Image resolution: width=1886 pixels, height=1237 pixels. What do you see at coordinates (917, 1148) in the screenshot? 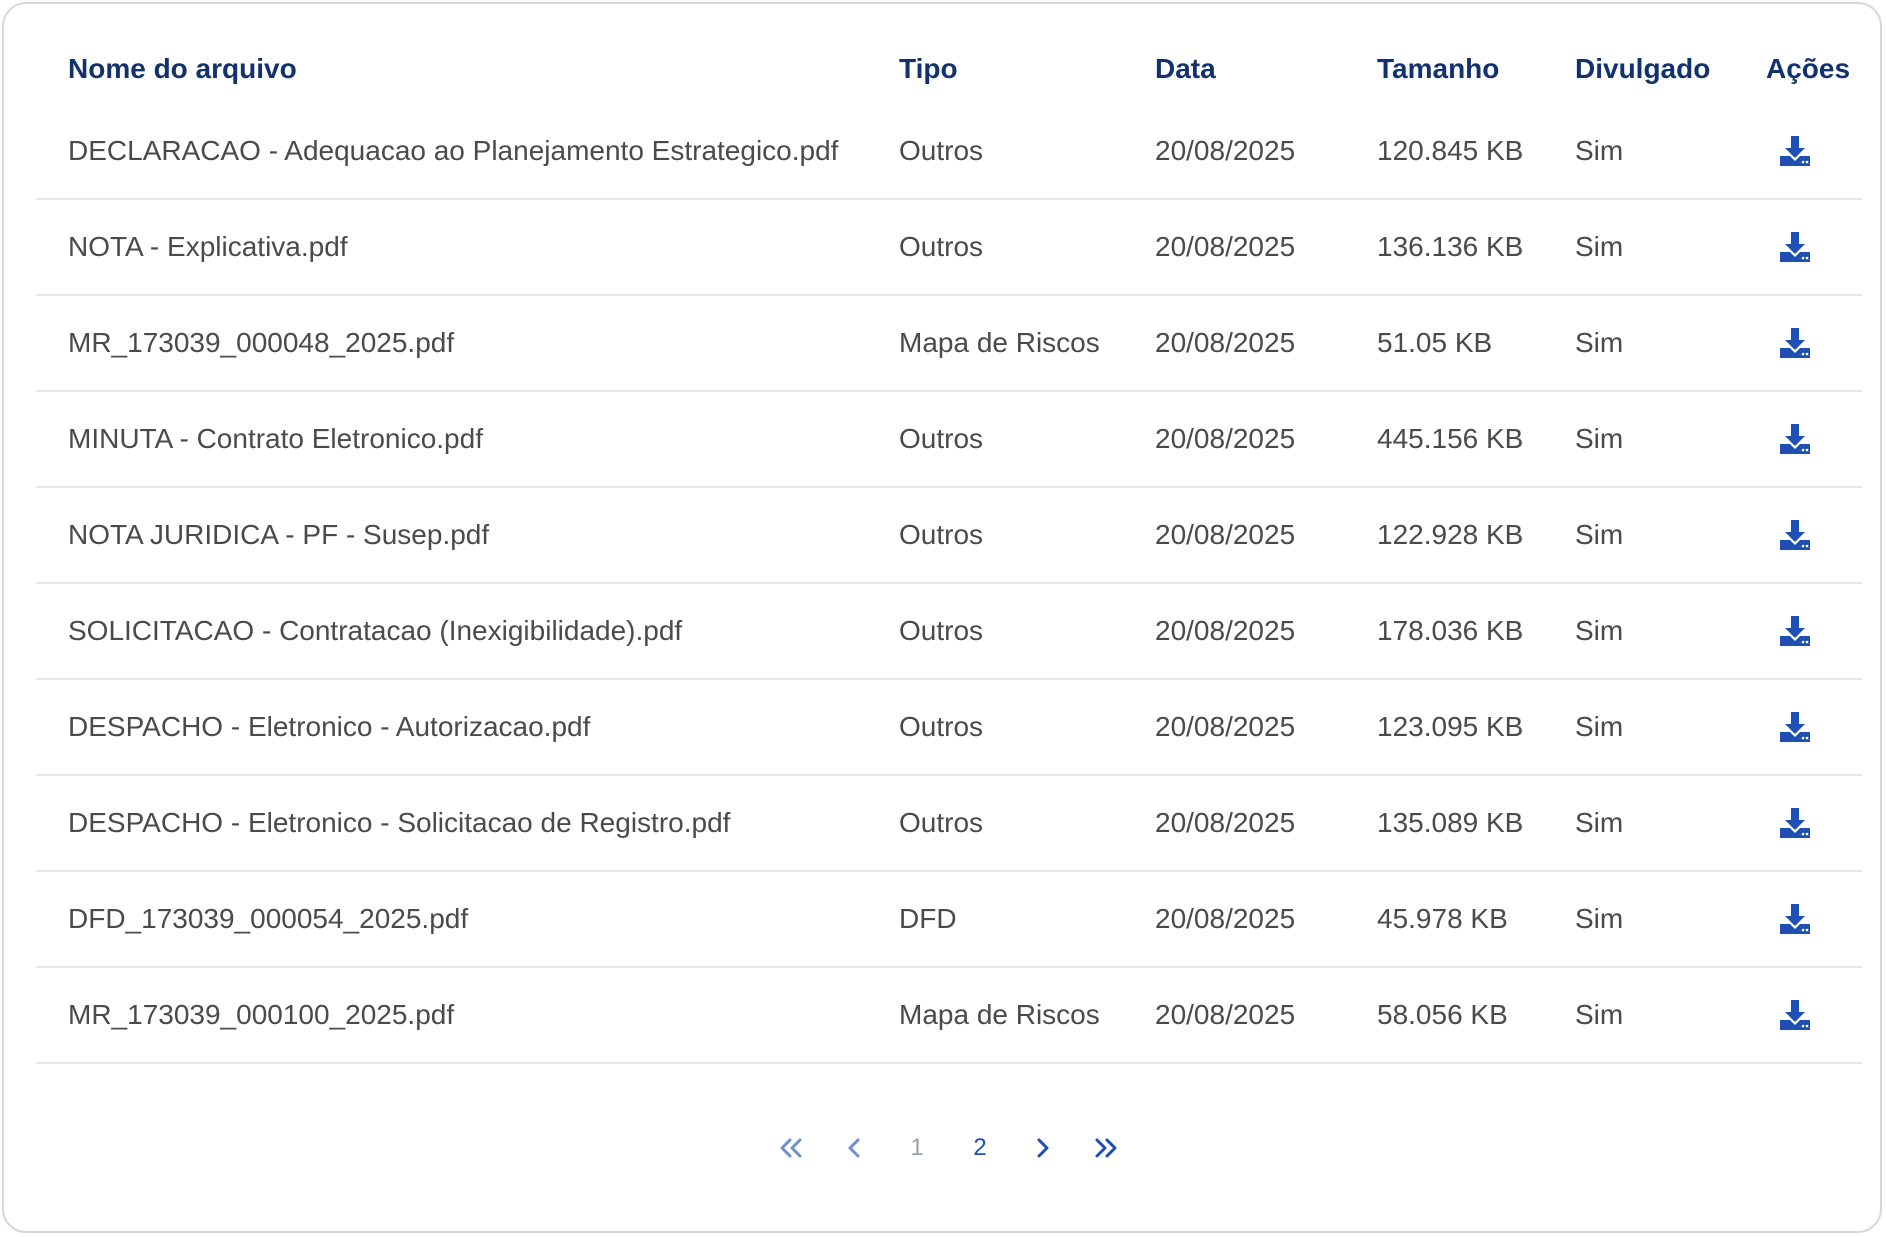
I see `page-1-button: 1` at bounding box center [917, 1148].